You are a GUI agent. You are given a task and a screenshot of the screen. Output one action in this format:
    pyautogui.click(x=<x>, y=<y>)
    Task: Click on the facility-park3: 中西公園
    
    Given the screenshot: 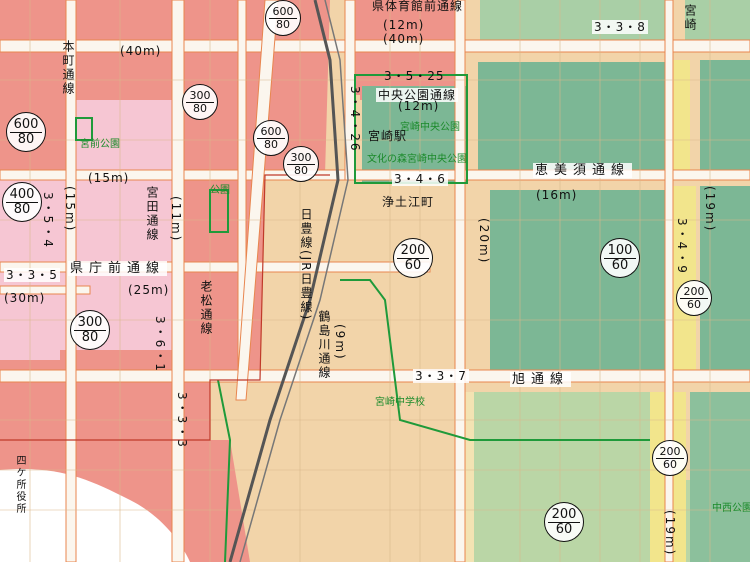 What is the action you would take?
    pyautogui.click(x=731, y=508)
    